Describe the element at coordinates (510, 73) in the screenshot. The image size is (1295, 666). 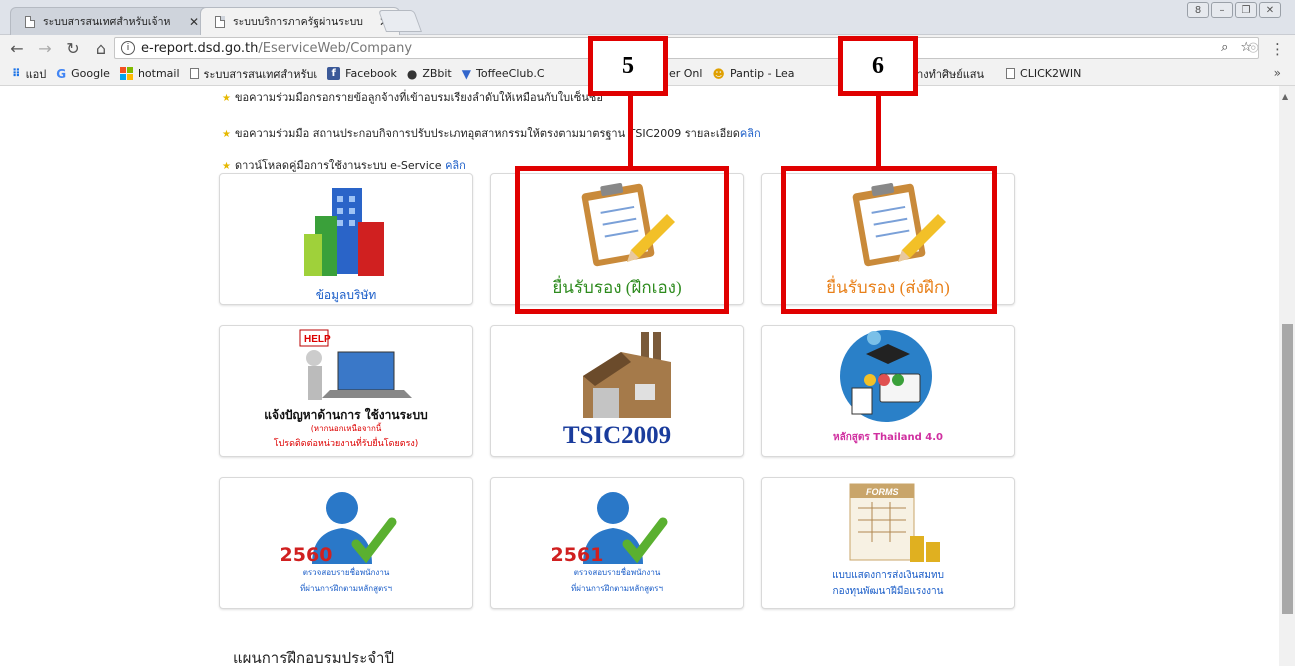
I see `bookmark-label: ToffeeClub.C` at that location.